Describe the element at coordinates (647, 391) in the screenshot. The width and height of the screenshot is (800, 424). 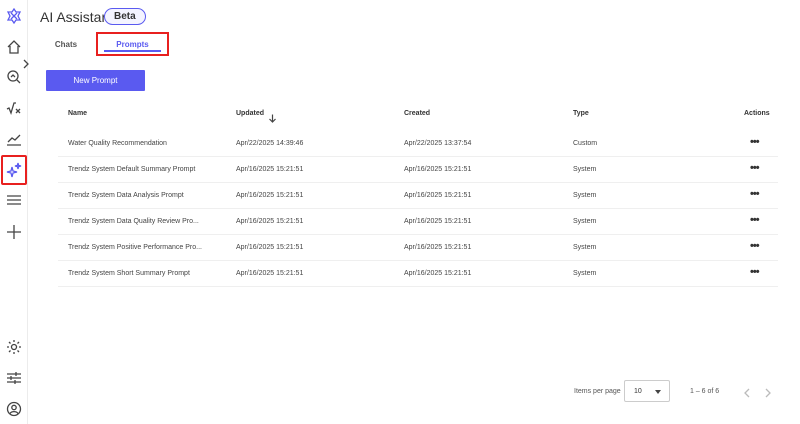
I see `page-size-select: 10` at that location.